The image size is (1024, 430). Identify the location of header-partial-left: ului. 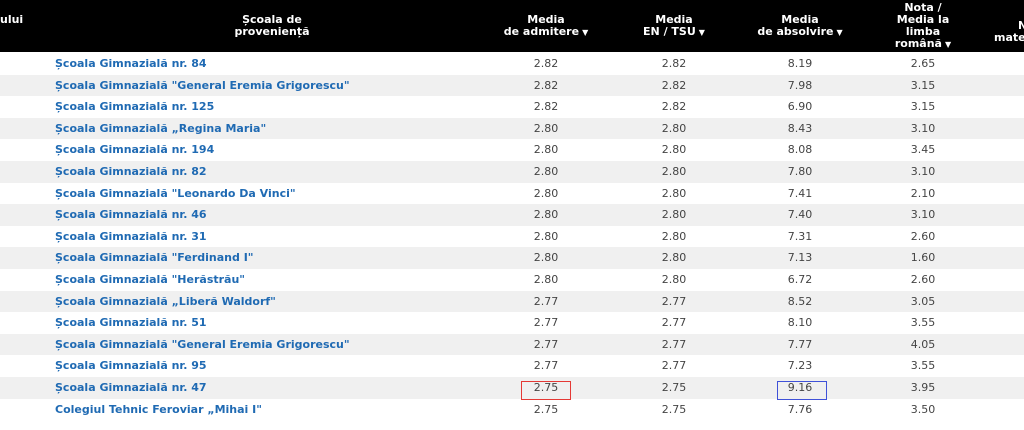
(15, 20).